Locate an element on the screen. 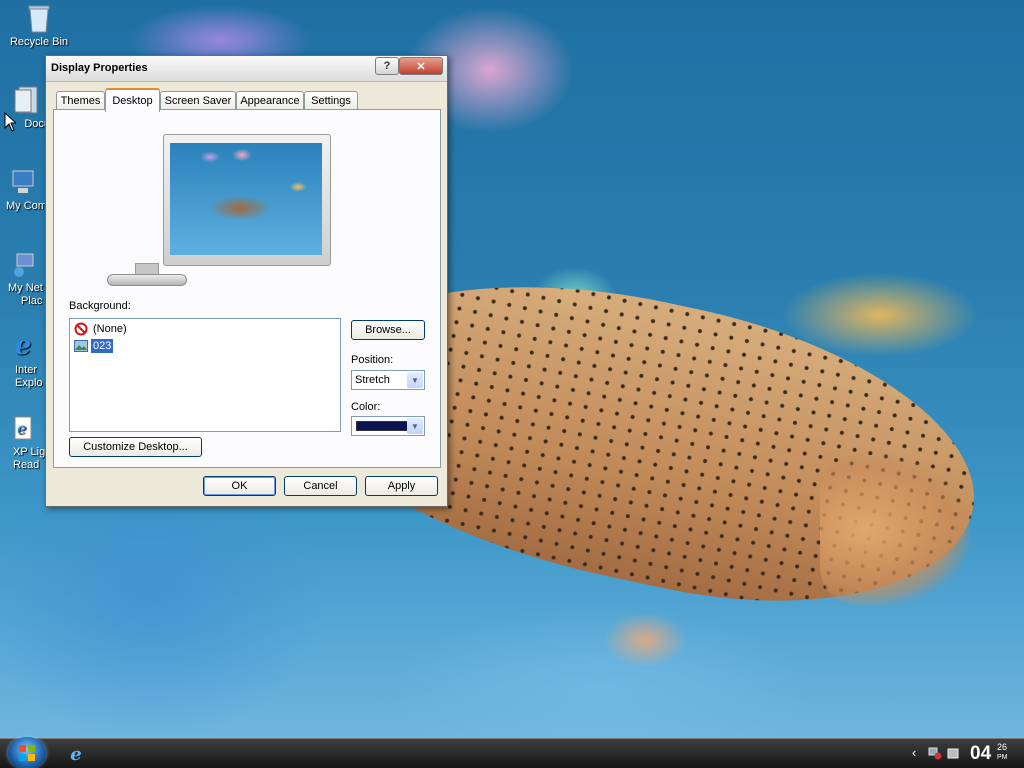 The image size is (1024, 768). my-computer-icon is located at coordinates (23, 182).